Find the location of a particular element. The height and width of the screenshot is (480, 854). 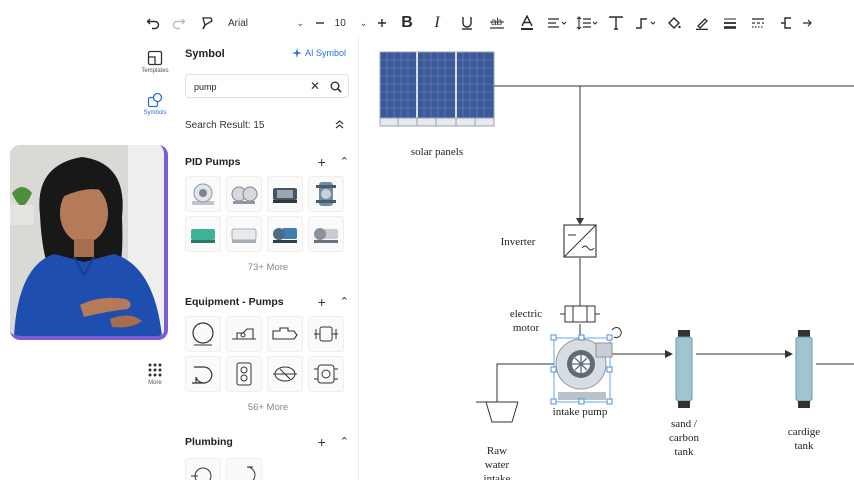

label-inverter: Inverter is located at coordinates (518, 242).